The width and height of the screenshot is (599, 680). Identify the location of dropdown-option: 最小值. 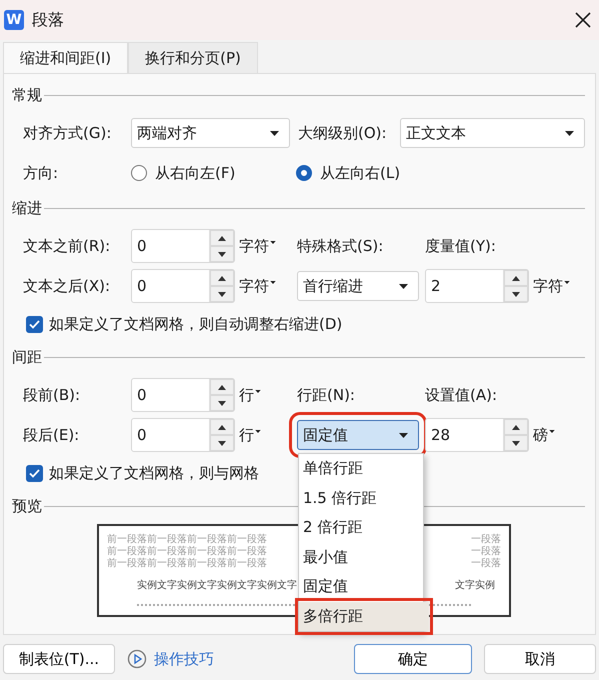
(361, 557).